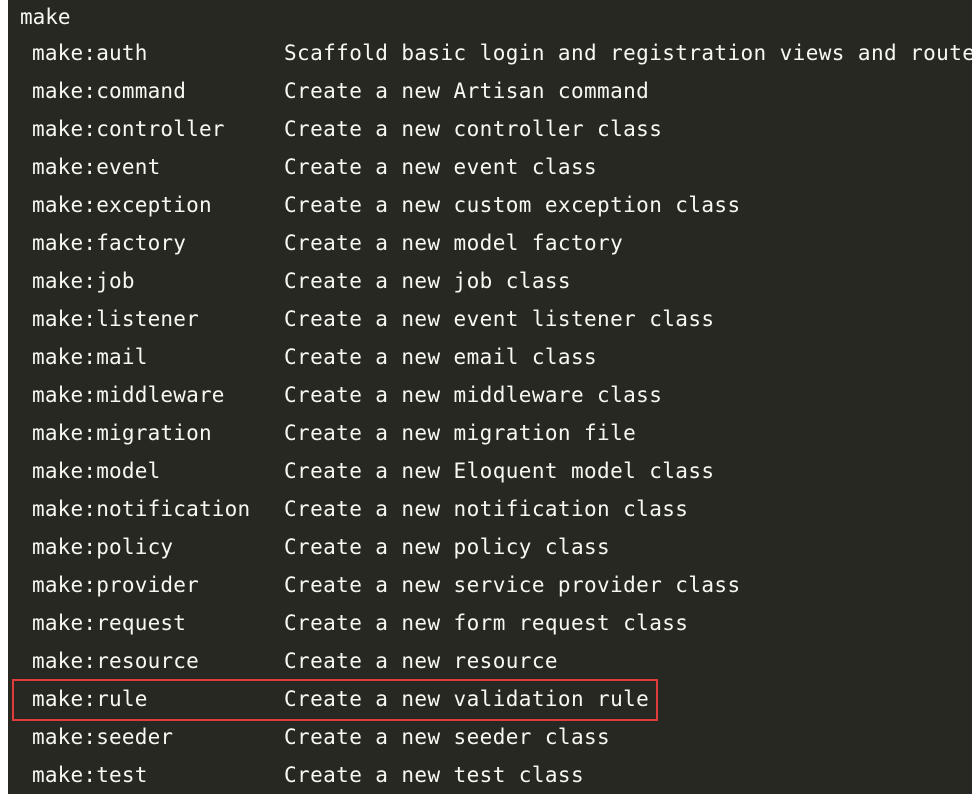 Image resolution: width=972 pixels, height=794 pixels. Describe the element at coordinates (122, 433) in the screenshot. I see `command-name: make:migration` at that location.